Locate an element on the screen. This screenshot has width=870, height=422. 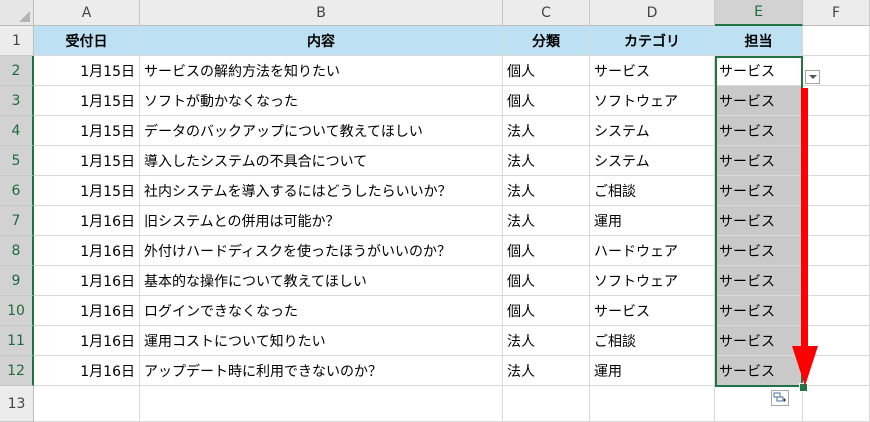
row-header-1: 1 is located at coordinates (17, 41).